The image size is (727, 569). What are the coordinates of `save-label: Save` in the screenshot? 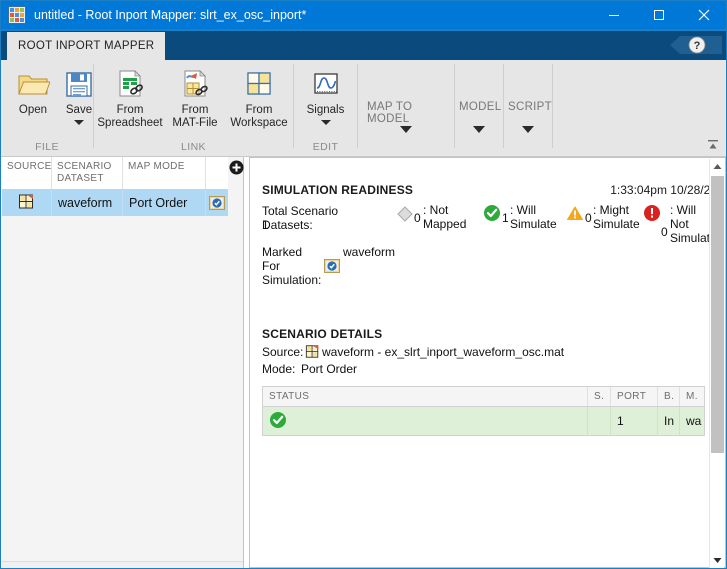 It's located at (79, 110).